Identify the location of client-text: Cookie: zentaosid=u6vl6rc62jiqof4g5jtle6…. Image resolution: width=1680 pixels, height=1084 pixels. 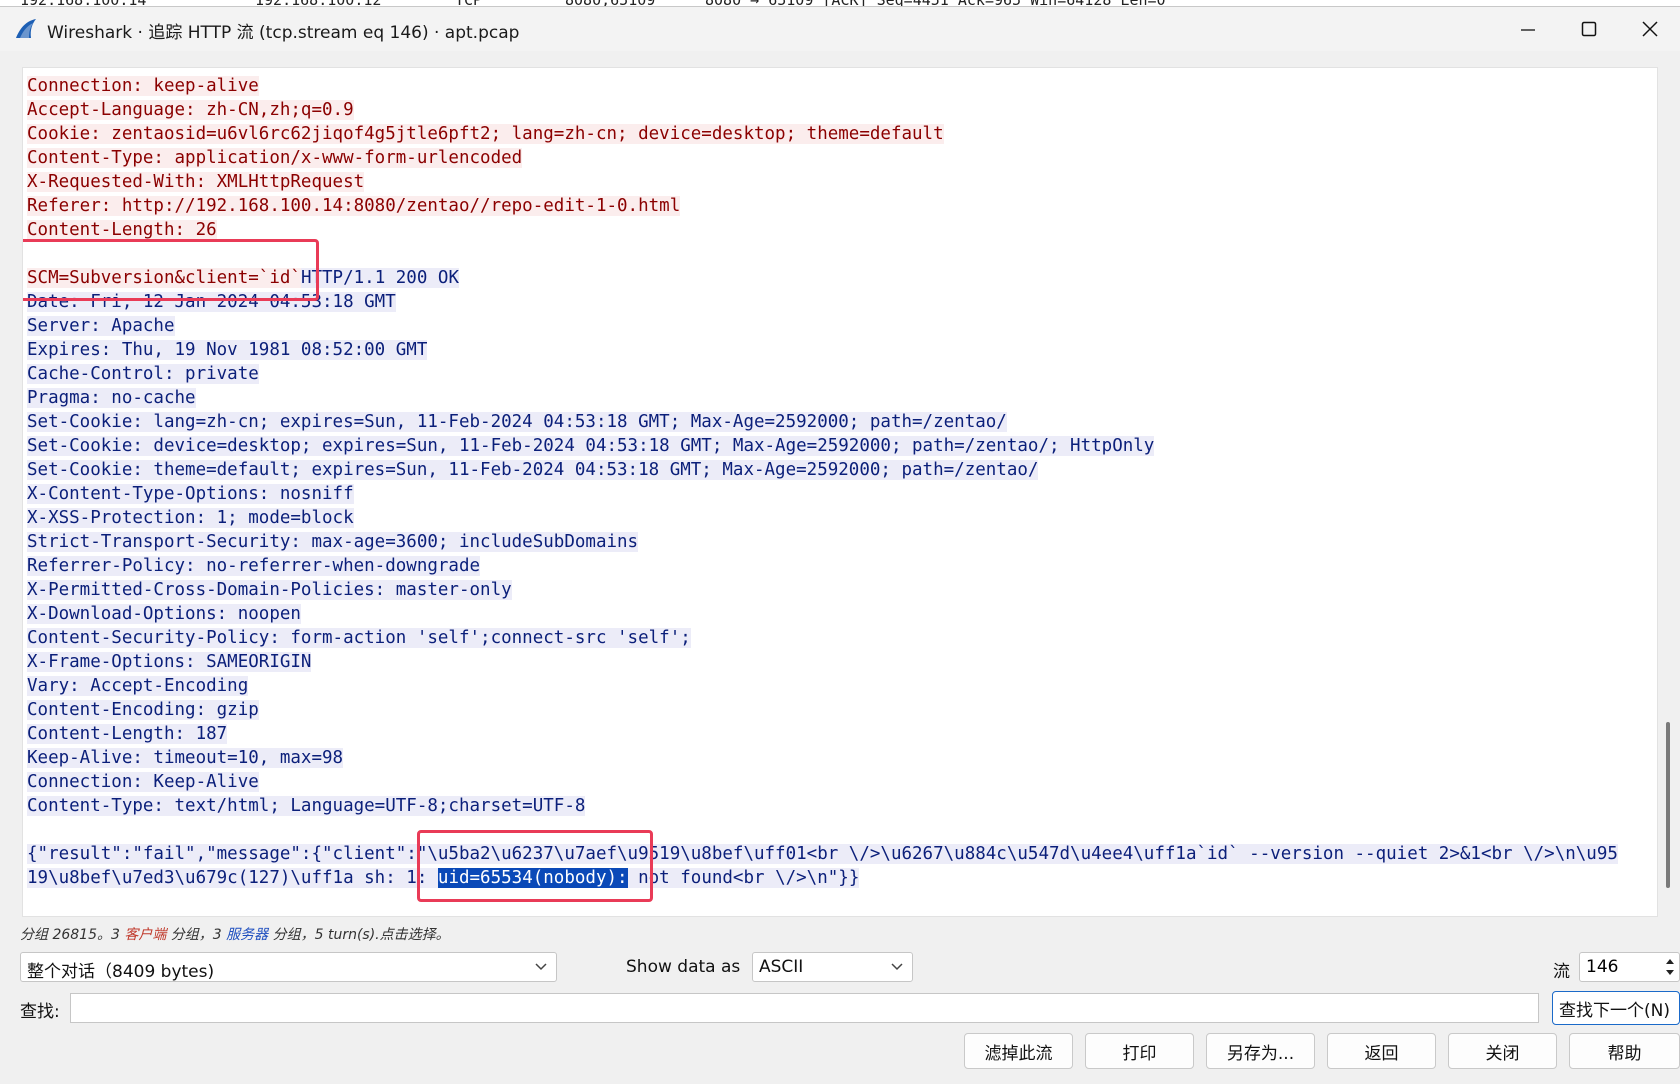
(485, 134).